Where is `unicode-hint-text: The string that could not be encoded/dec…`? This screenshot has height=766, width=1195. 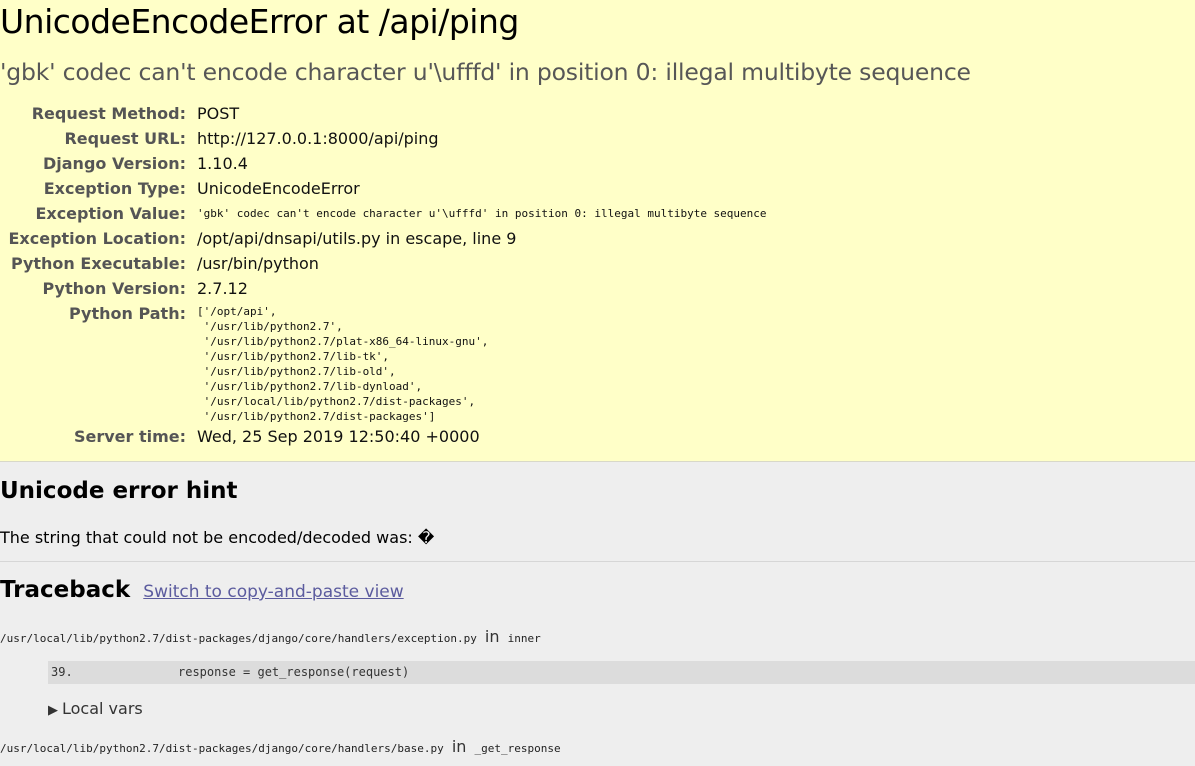
unicode-hint-text: The string that could not be encoded/dec… is located at coordinates (217, 537).